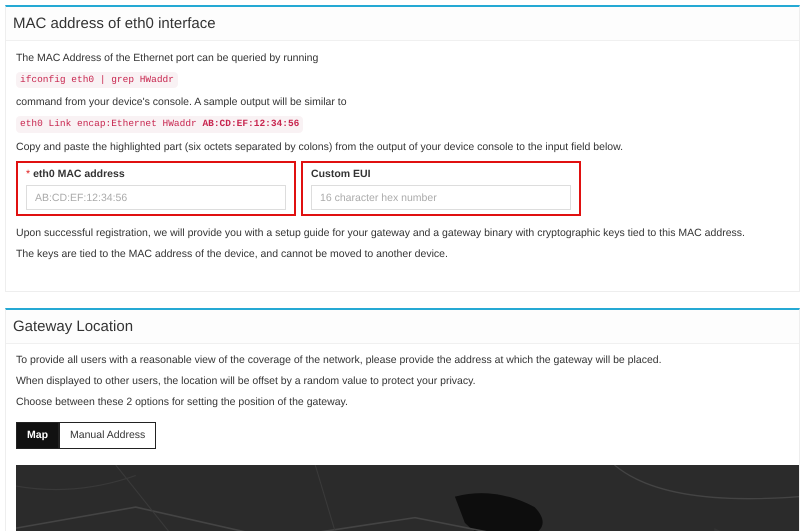 This screenshot has height=531, width=800. Describe the element at coordinates (320, 147) in the screenshot. I see `instruction-text: Copy and paste the highlighted part (six octets separated by colons) from the output of your device console to the input field below.` at that location.